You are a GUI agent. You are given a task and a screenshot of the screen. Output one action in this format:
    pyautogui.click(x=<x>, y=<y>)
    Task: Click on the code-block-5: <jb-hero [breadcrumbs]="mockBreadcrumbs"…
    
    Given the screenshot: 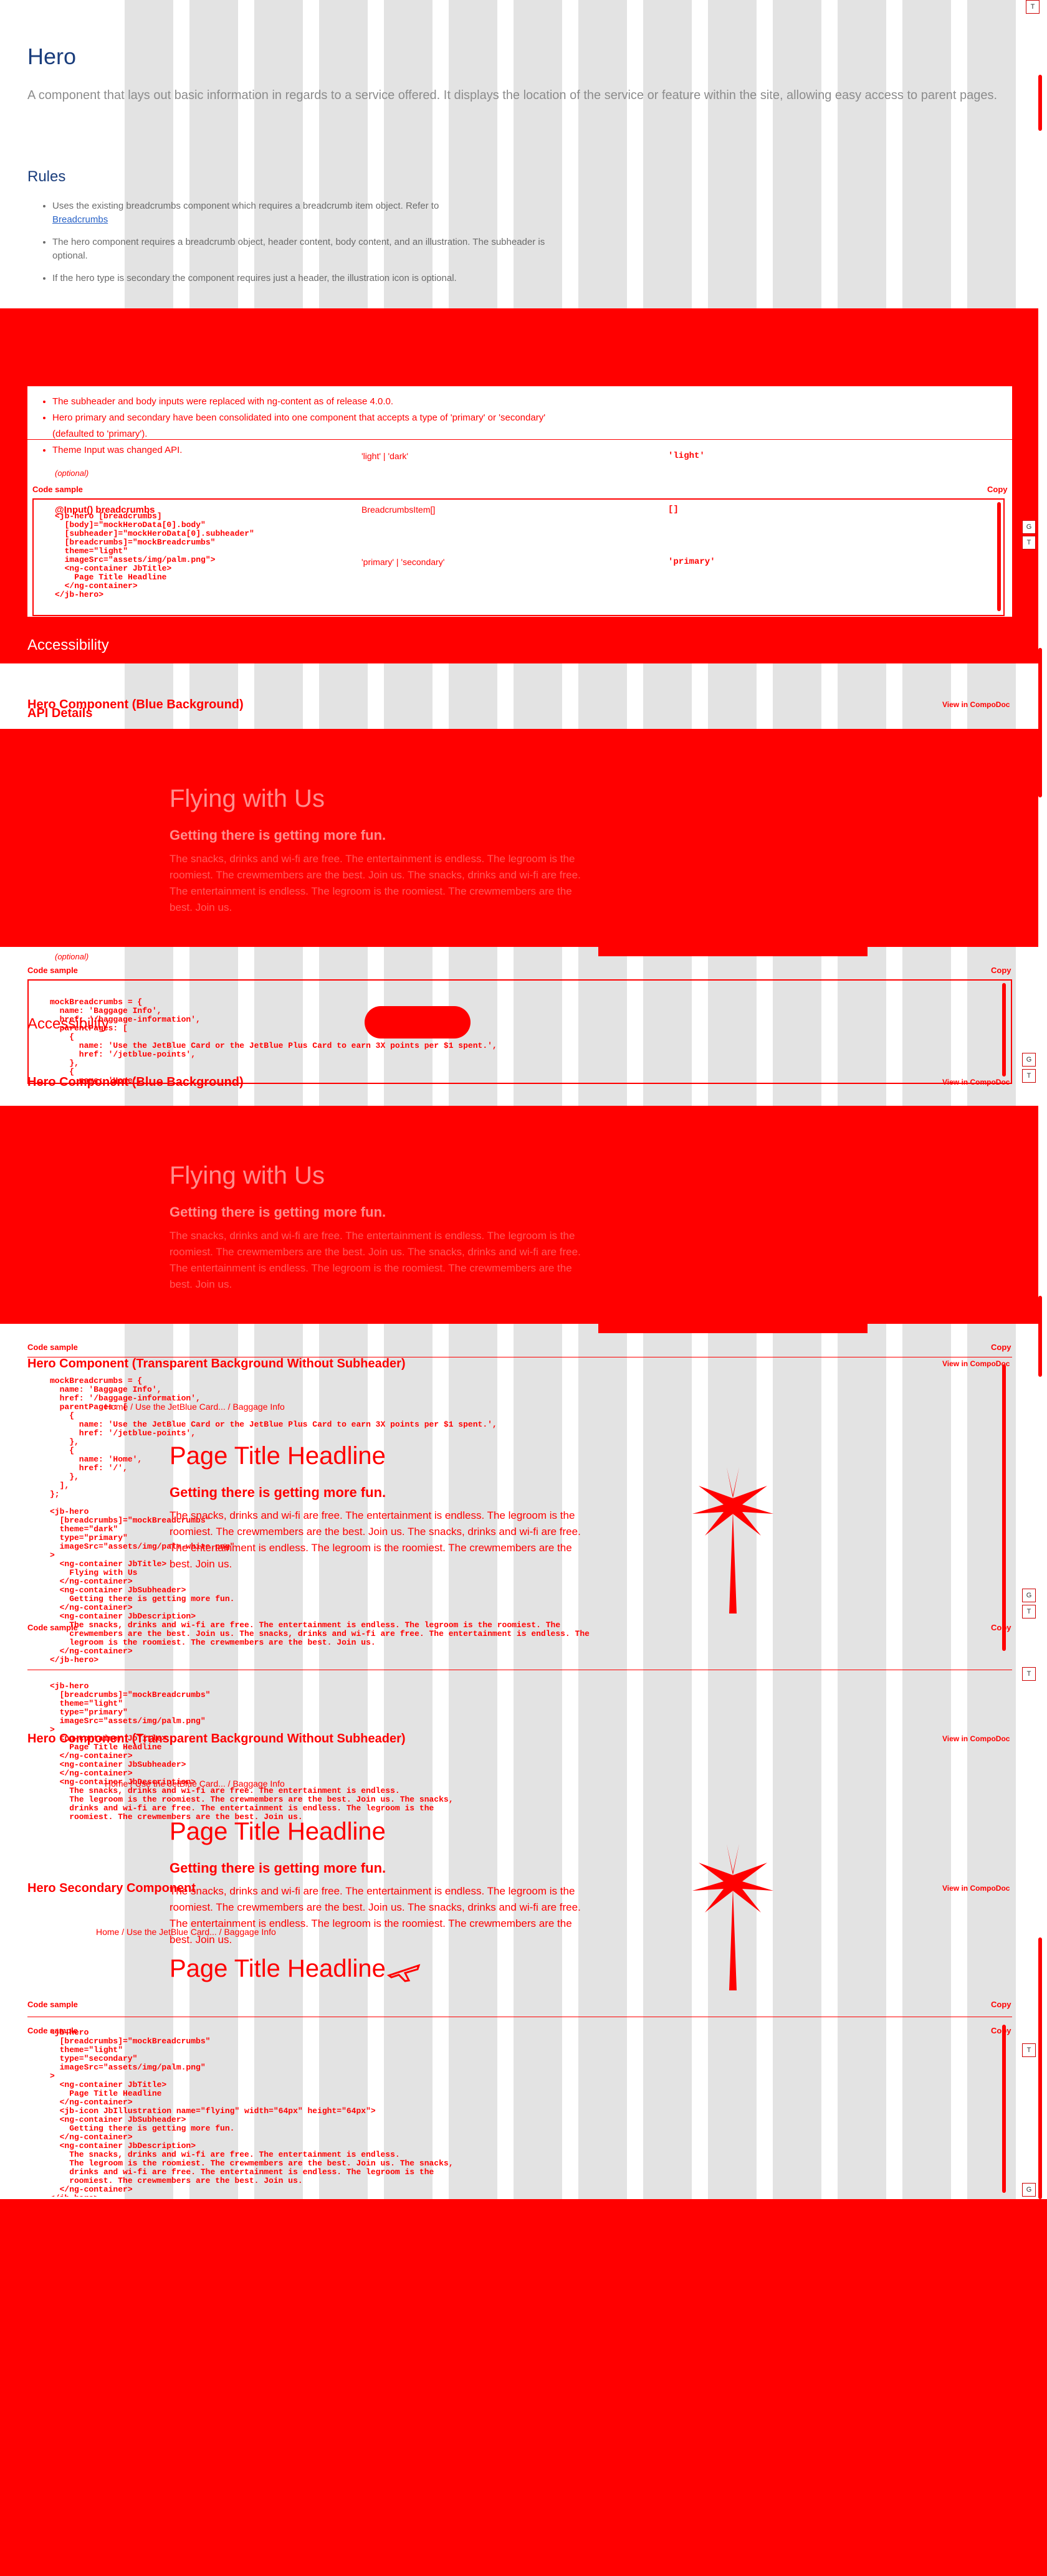 What is the action you would take?
    pyautogui.click(x=252, y=2112)
    